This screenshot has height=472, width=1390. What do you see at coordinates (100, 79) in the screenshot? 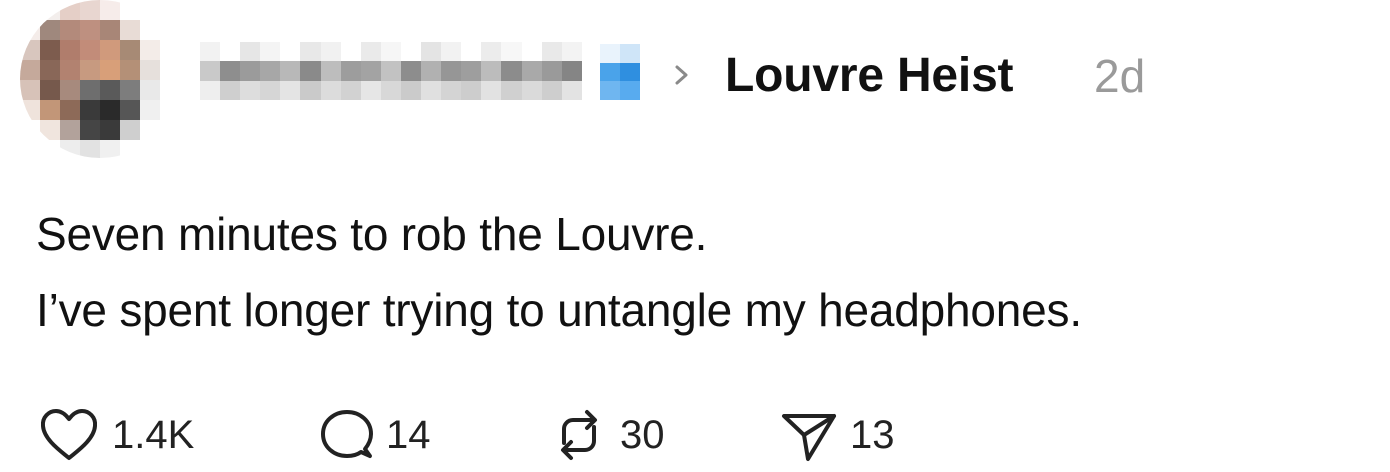
I see `avatar` at bounding box center [100, 79].